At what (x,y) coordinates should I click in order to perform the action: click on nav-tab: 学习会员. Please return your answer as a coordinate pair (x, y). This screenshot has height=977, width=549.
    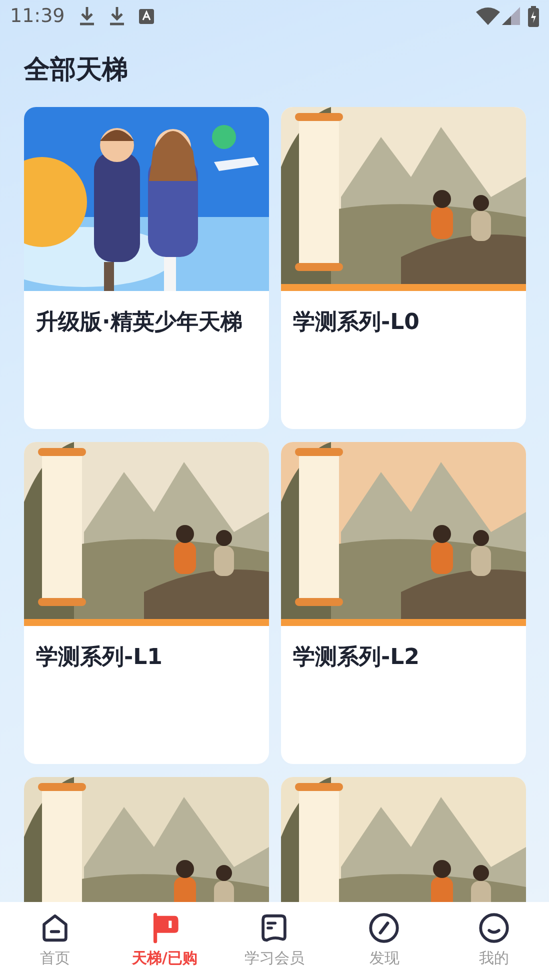
    Looking at the image, I should click on (275, 939).